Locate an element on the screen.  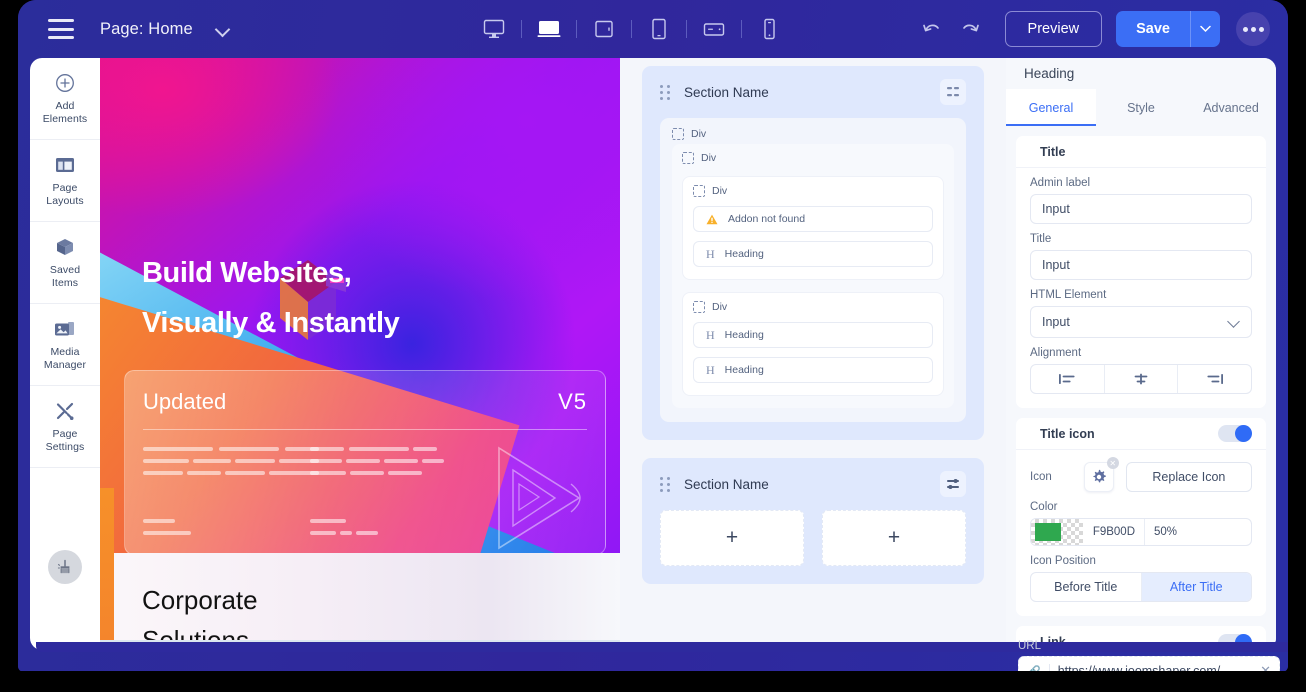
align-center-button is located at coordinates (1142, 379).